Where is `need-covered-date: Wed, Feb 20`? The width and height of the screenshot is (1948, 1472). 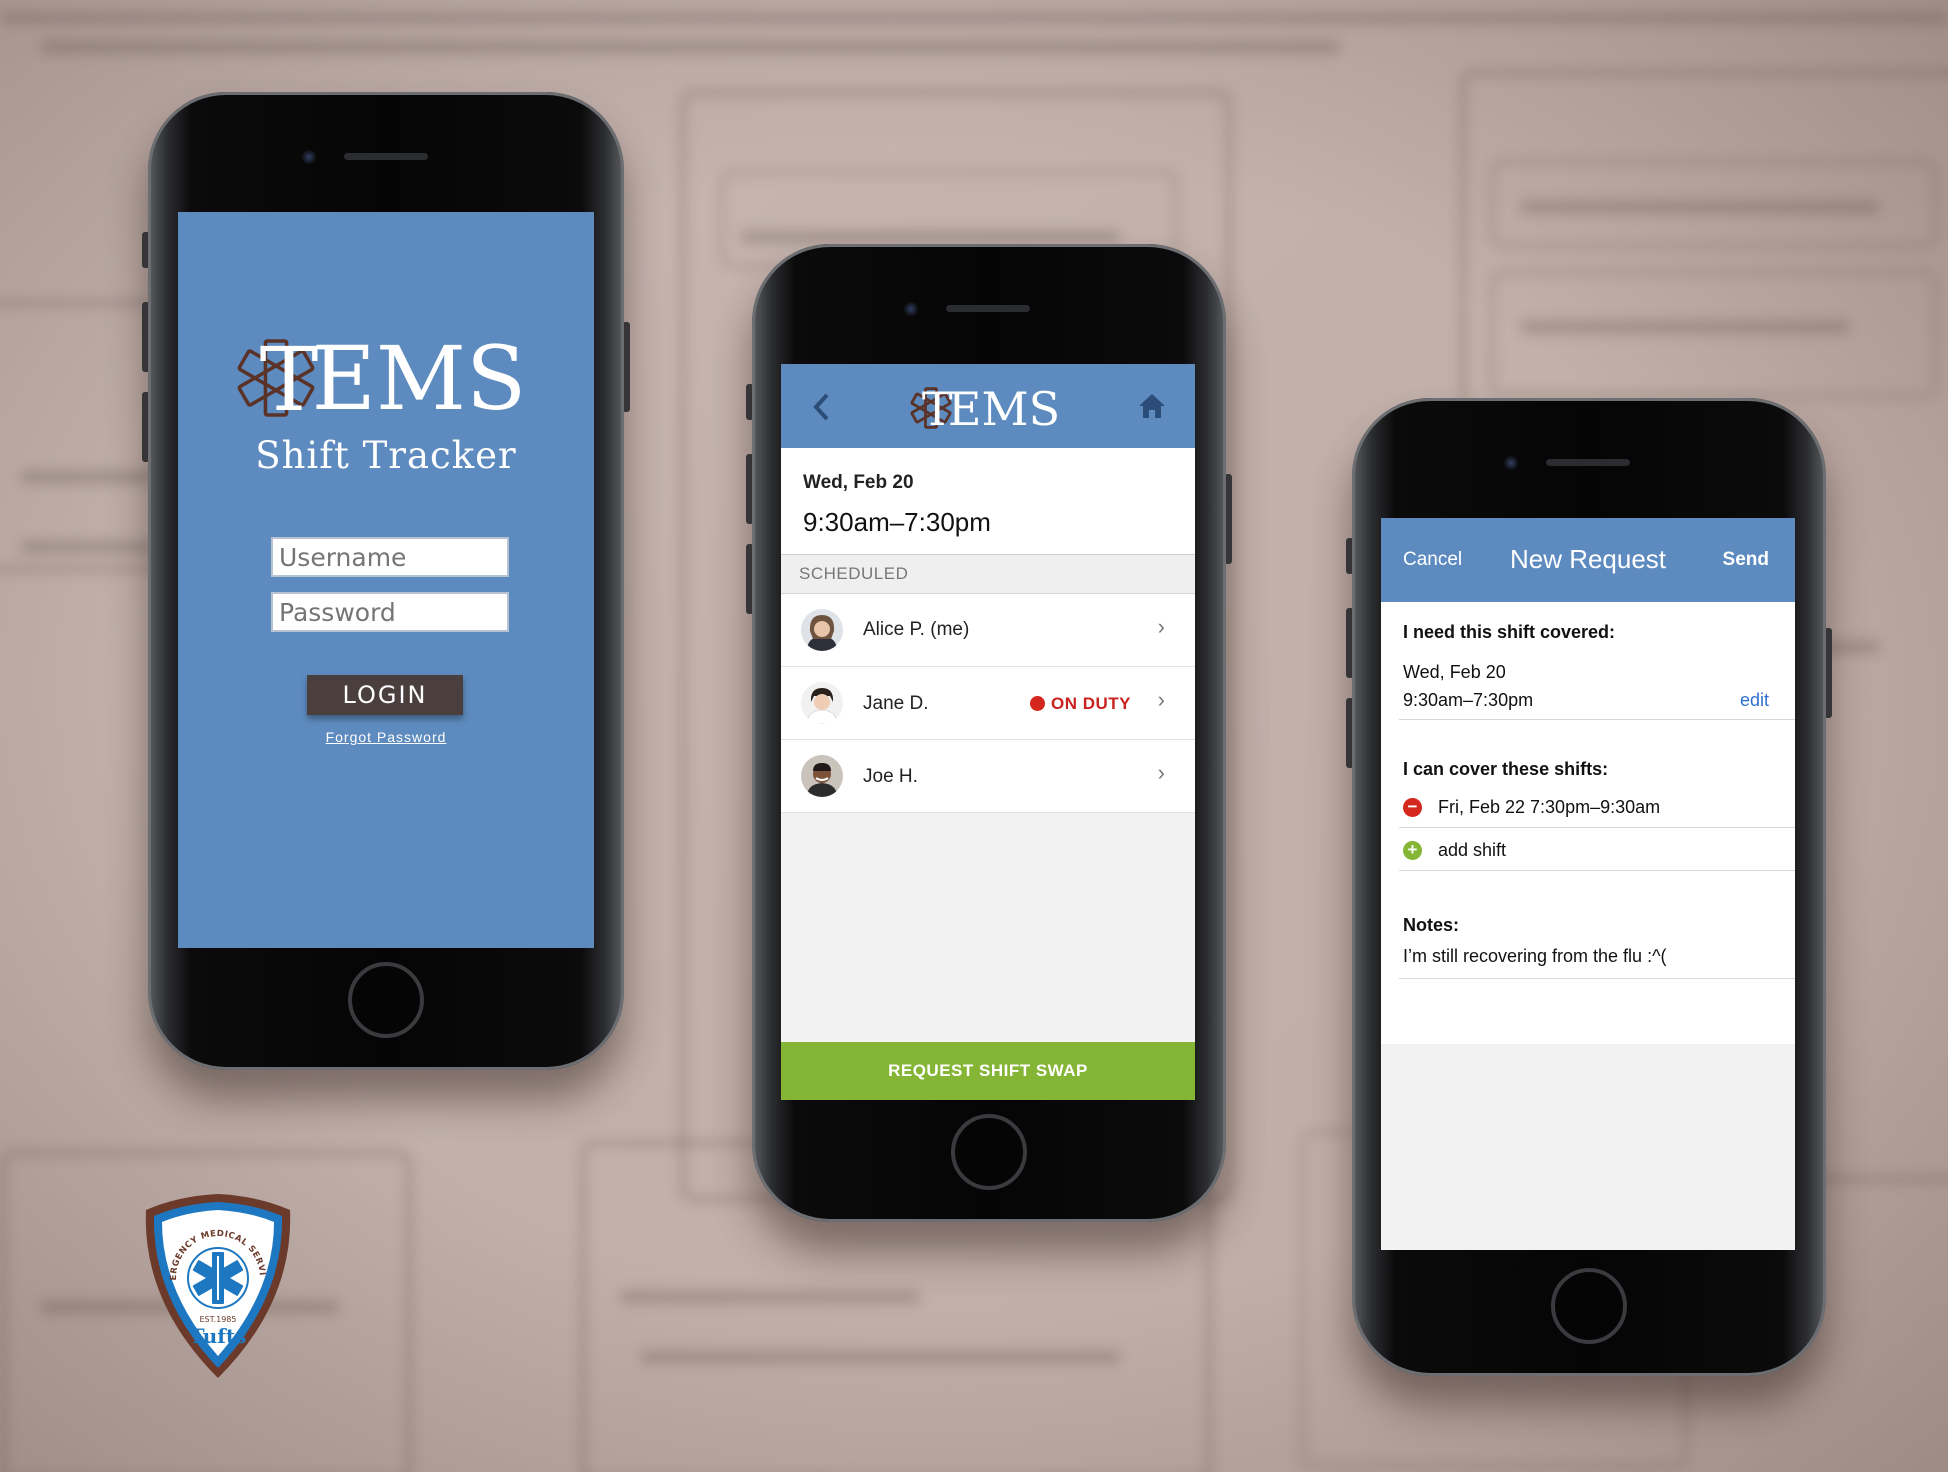 need-covered-date: Wed, Feb 20 is located at coordinates (1454, 672).